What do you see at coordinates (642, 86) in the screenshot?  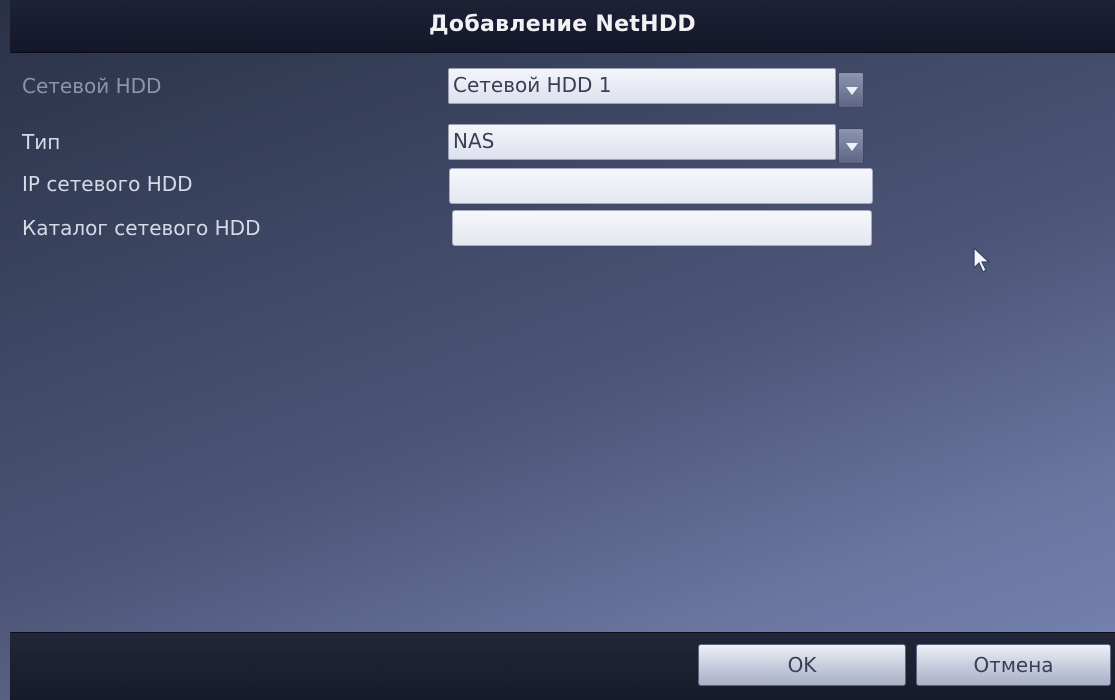 I see `network-hdd-select: Сетевой HDD 1` at bounding box center [642, 86].